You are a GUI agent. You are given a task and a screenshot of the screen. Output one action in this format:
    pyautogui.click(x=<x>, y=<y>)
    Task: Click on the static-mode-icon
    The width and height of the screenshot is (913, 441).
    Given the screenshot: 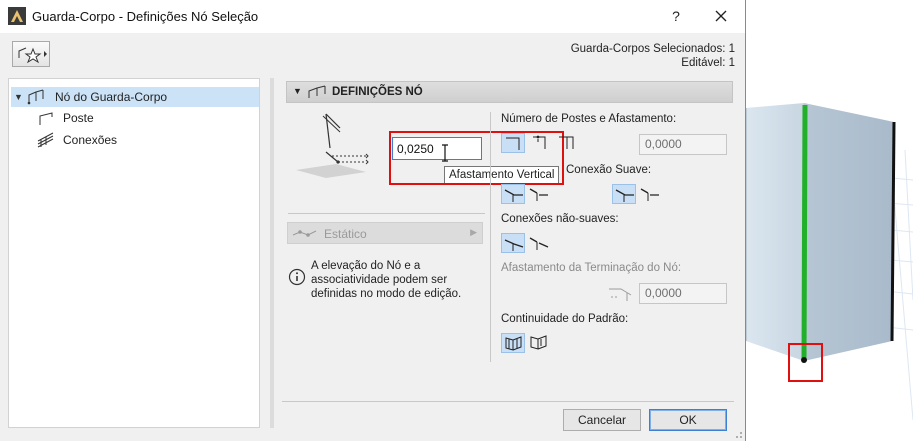 What is the action you would take?
    pyautogui.click(x=304, y=233)
    